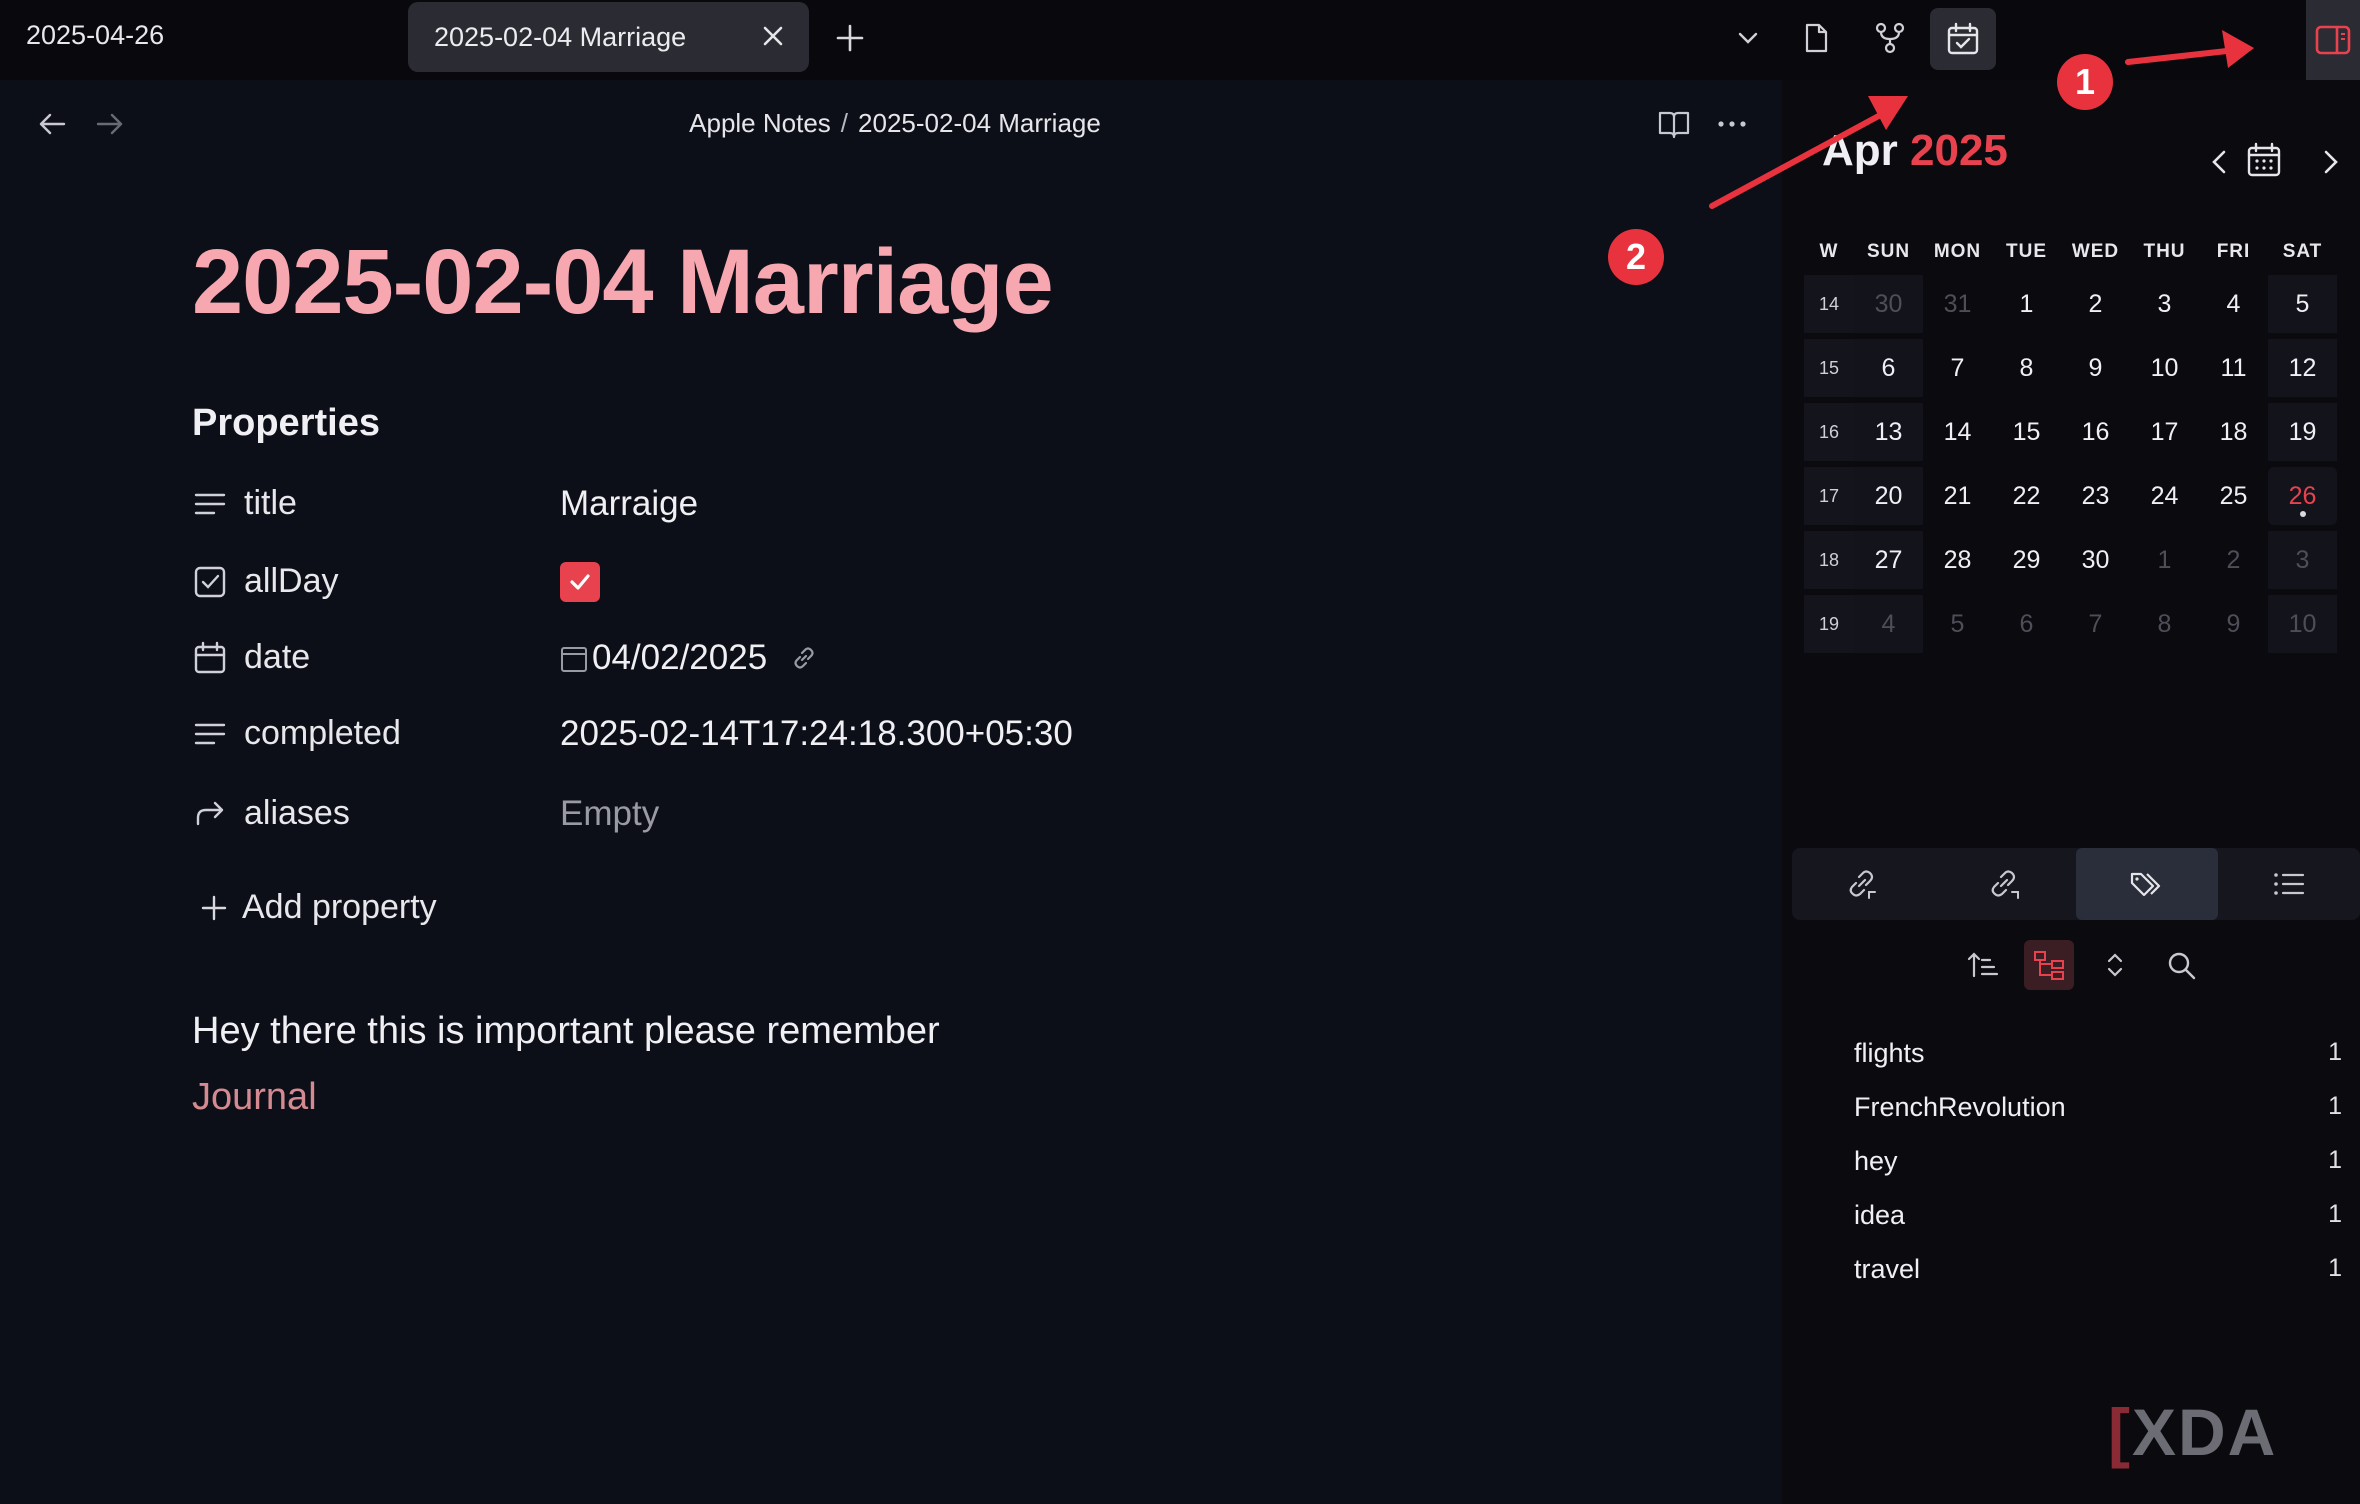 The width and height of the screenshot is (2360, 1504). What do you see at coordinates (816, 734) in the screenshot?
I see `property-value: 2025-02-14T17:24:18.300+05:30` at bounding box center [816, 734].